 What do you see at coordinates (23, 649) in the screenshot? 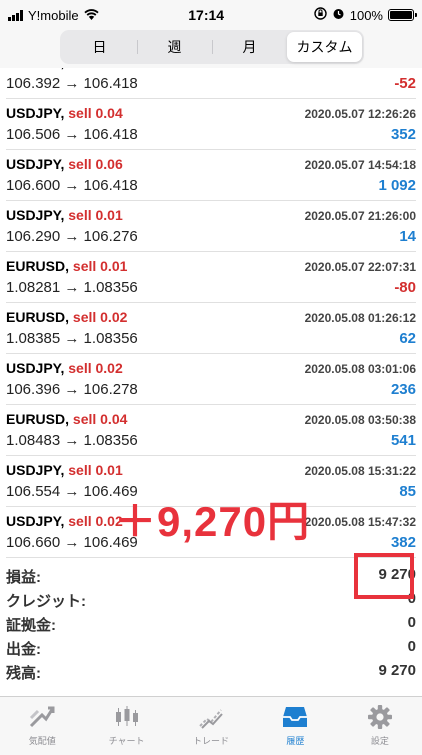
I see `summary-label: 出金:` at bounding box center [23, 649].